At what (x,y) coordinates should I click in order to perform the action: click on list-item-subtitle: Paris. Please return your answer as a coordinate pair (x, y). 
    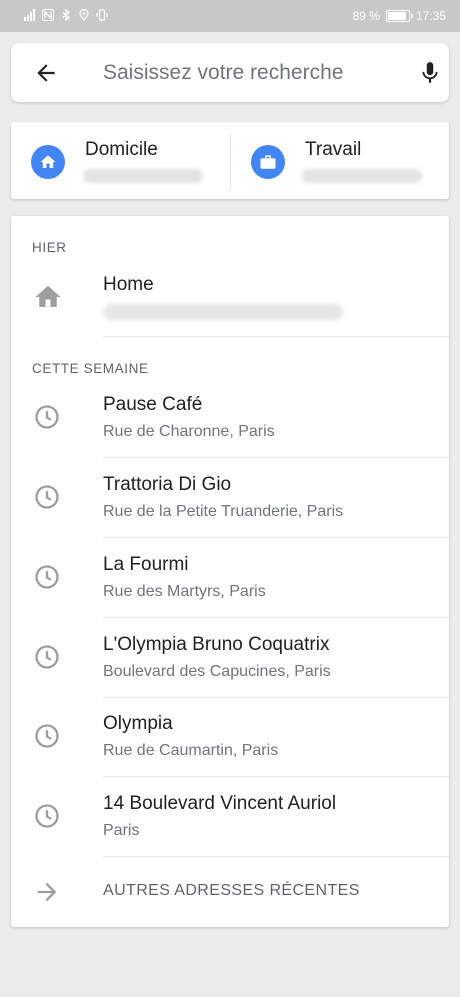
    Looking at the image, I should click on (121, 830).